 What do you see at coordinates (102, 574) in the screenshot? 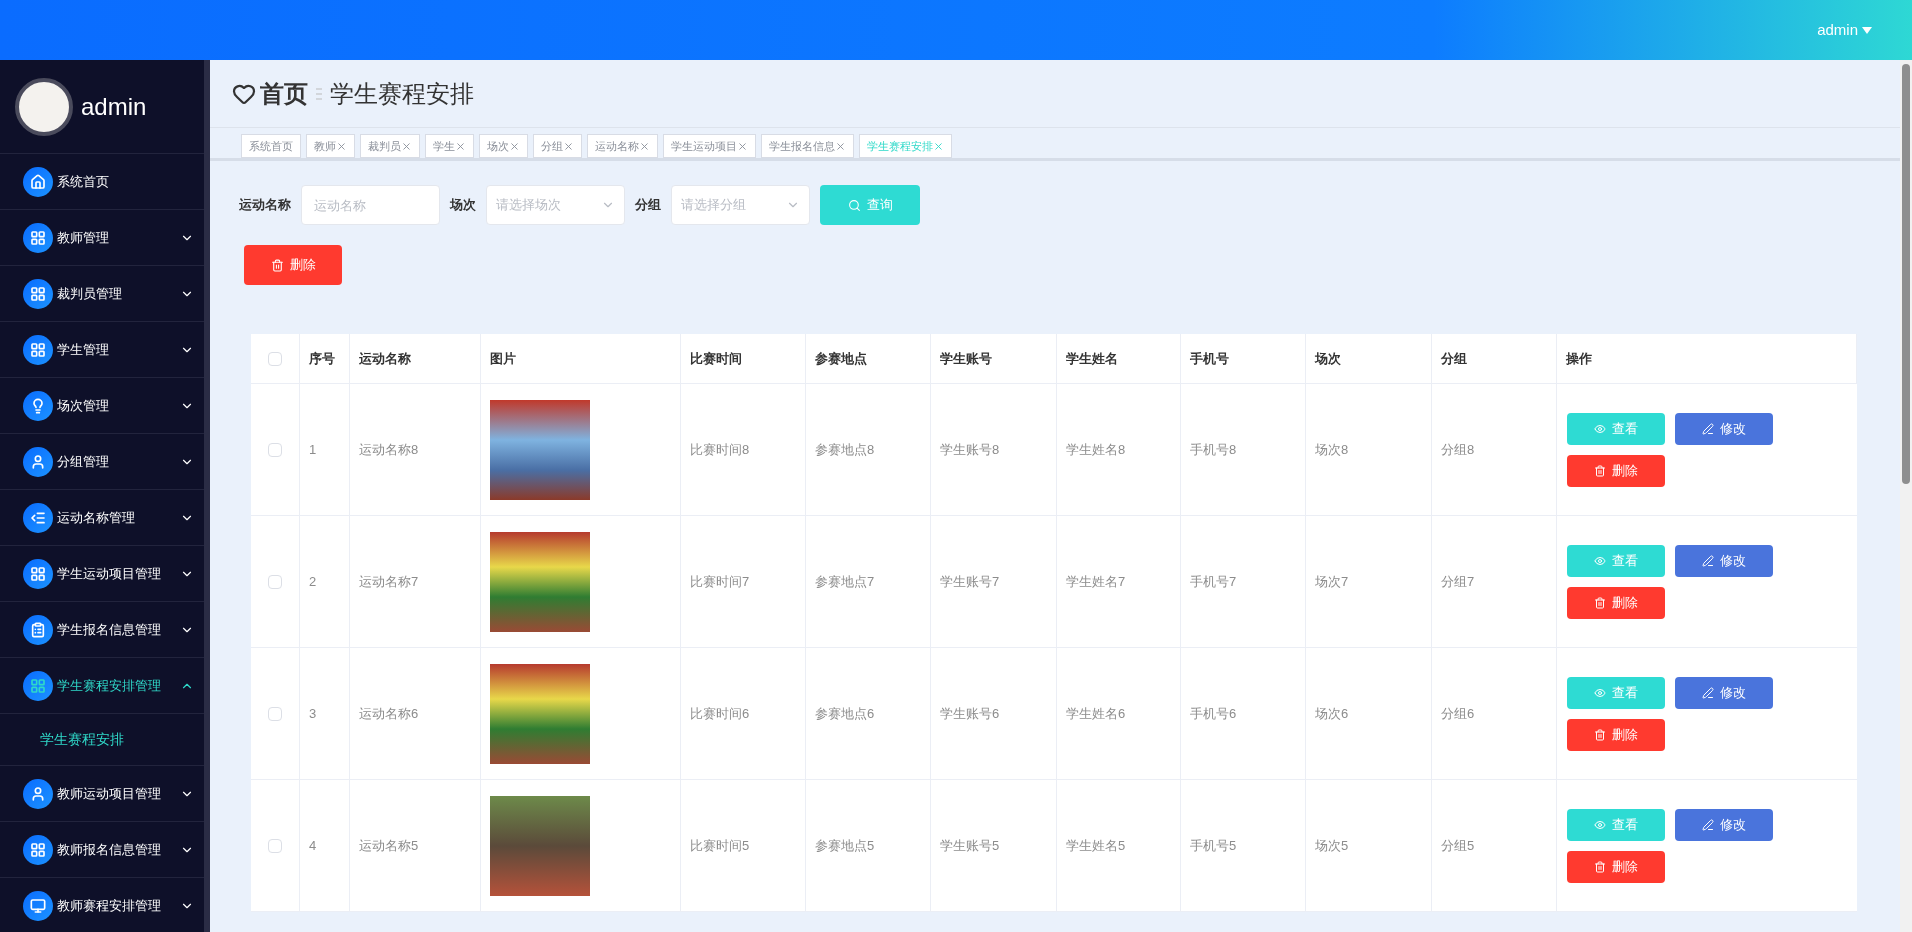
I see `sidebar-item: 学生运动项目管理` at bounding box center [102, 574].